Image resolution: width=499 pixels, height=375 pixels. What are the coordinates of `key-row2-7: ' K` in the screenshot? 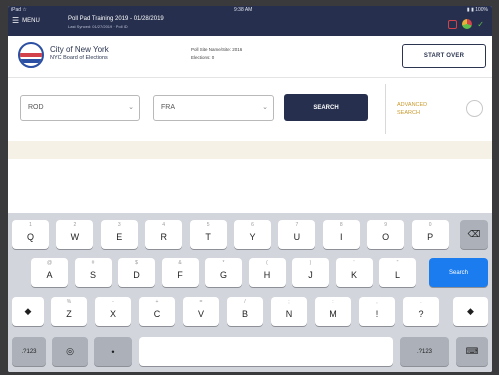 It's located at (354, 272).